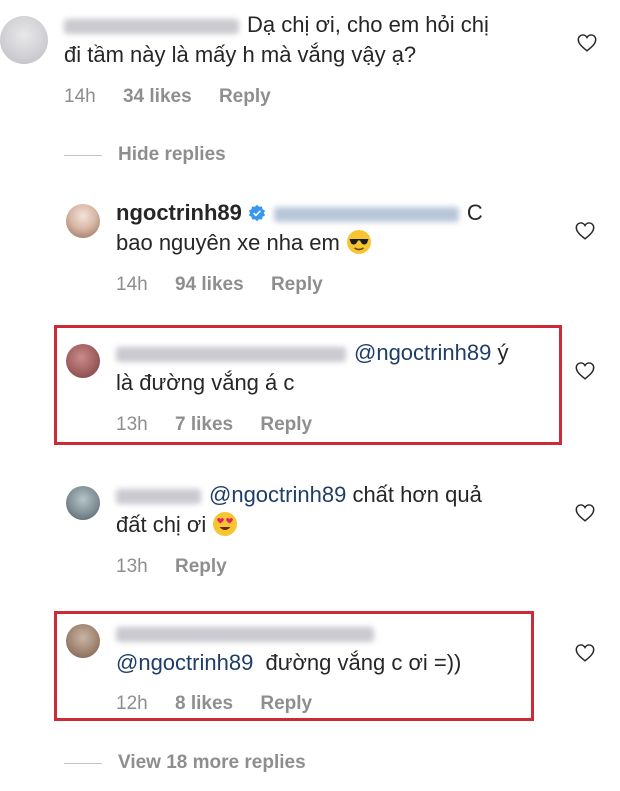  I want to click on reply-time: 12h, so click(132, 703).